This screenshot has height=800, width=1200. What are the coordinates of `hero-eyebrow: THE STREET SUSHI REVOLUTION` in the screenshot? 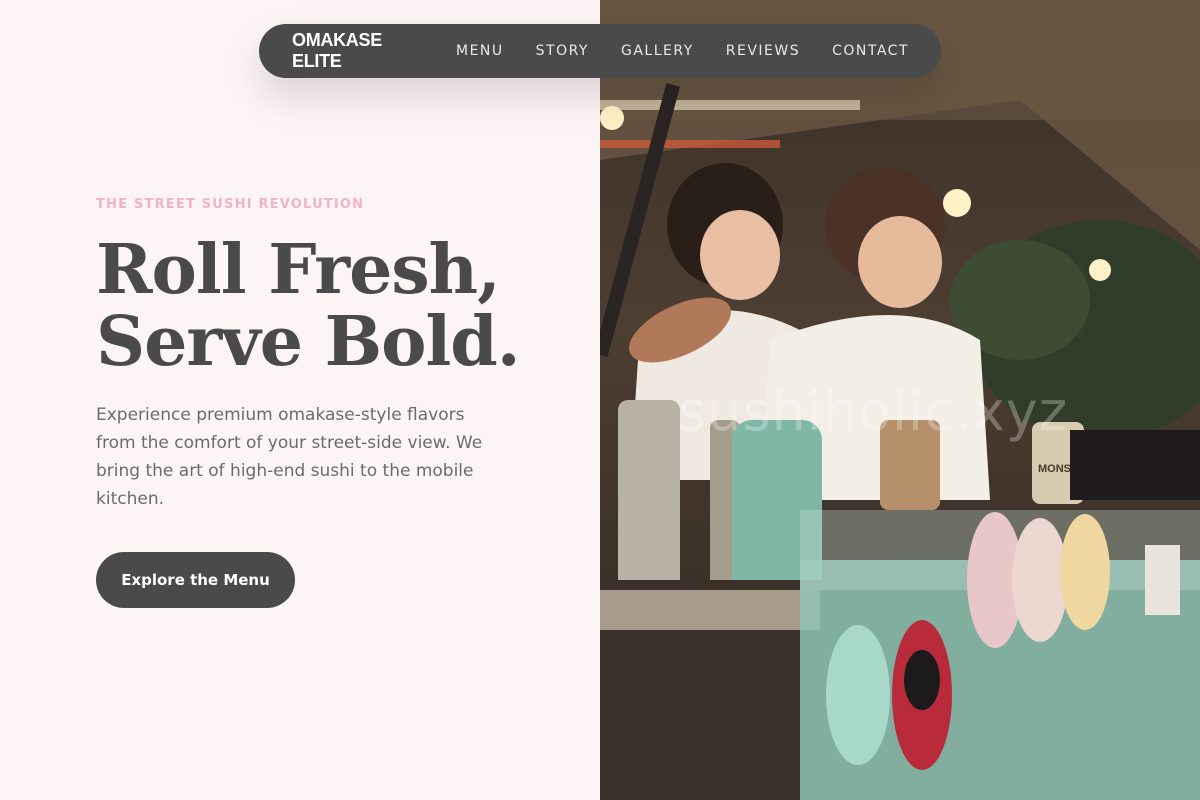 It's located at (230, 204).